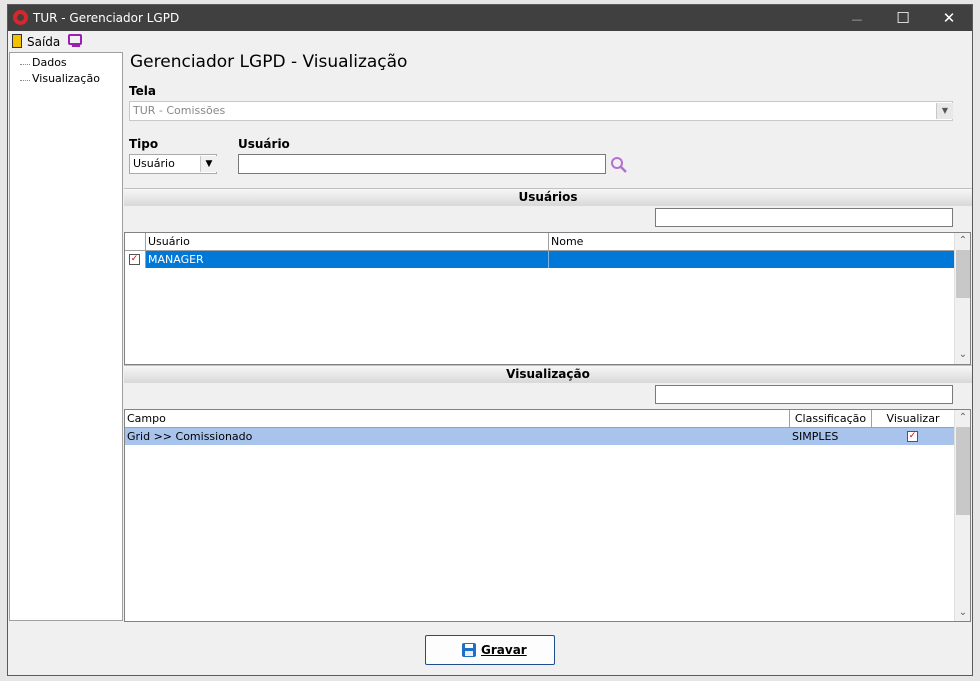  I want to click on grid-header-checkbox-column, so click(135, 241).